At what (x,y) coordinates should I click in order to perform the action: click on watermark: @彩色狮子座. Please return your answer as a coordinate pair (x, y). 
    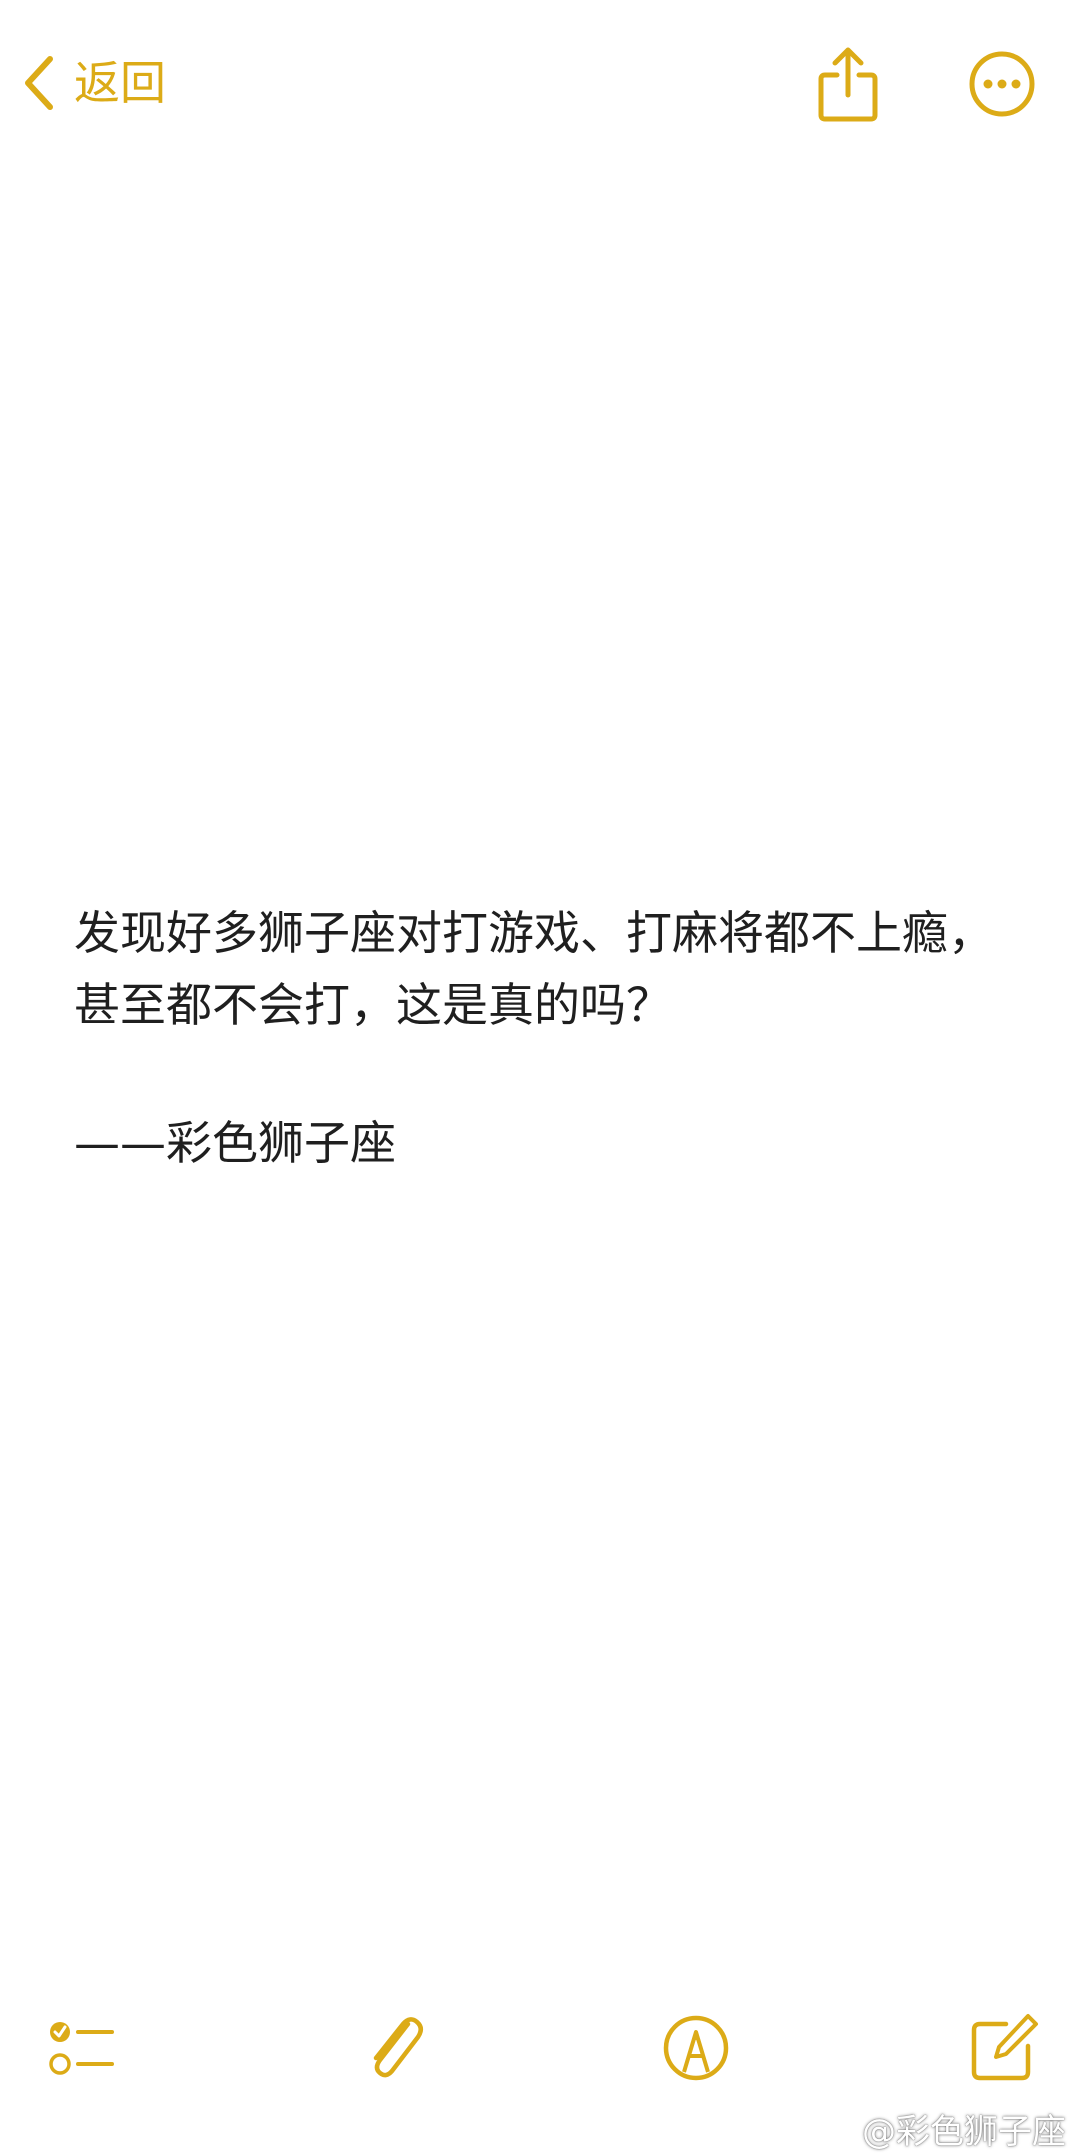
    Looking at the image, I should click on (941, 2128).